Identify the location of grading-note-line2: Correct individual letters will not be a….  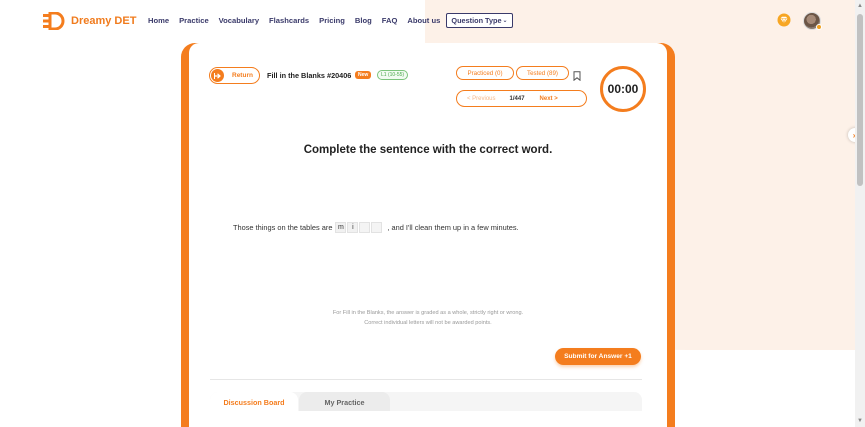
(428, 322).